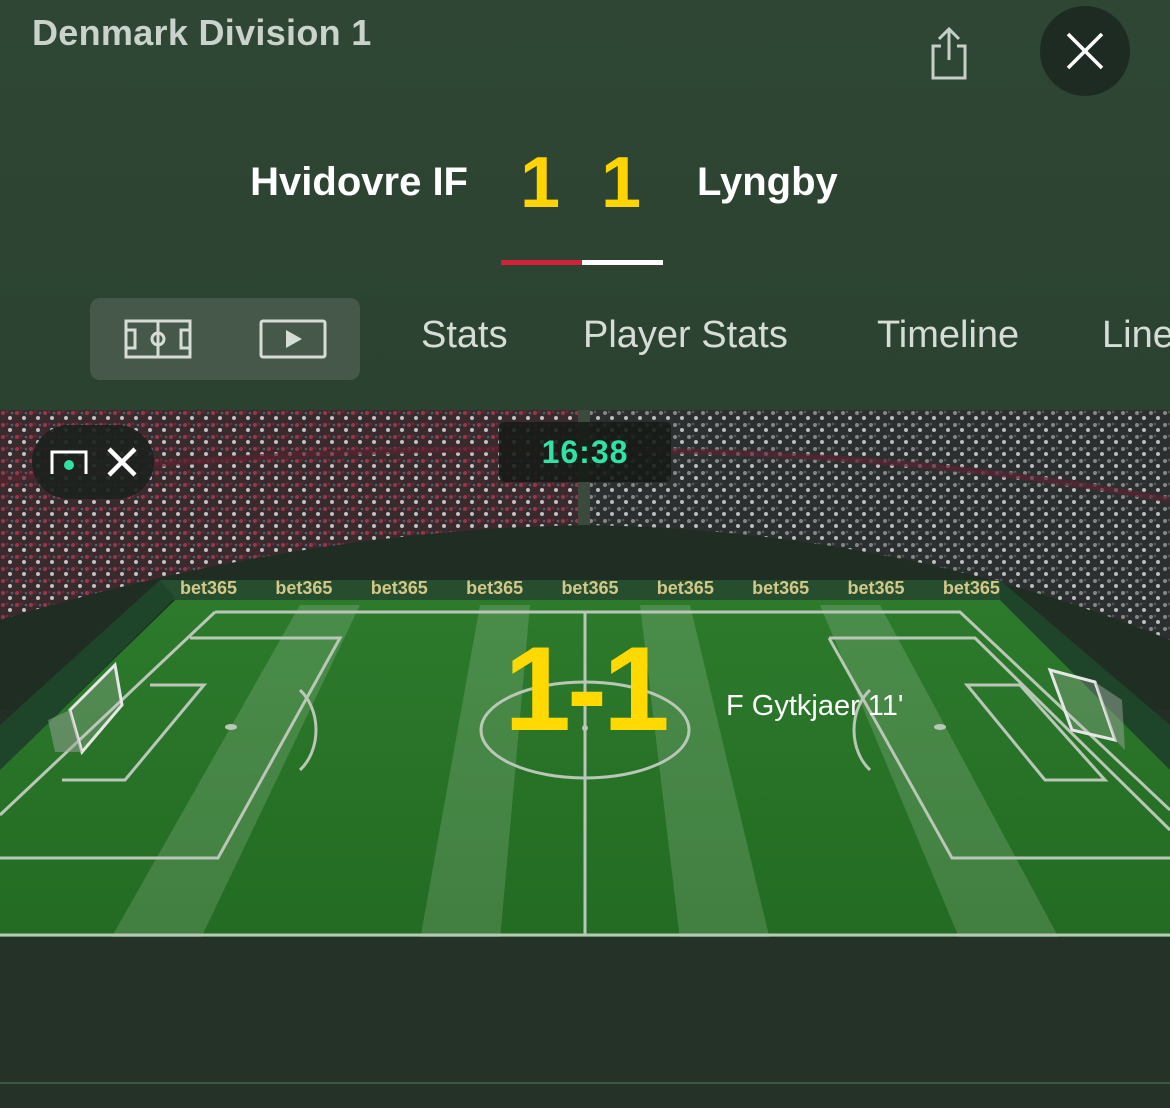  What do you see at coordinates (767, 182) in the screenshot?
I see `away-team-name: Lyngby` at bounding box center [767, 182].